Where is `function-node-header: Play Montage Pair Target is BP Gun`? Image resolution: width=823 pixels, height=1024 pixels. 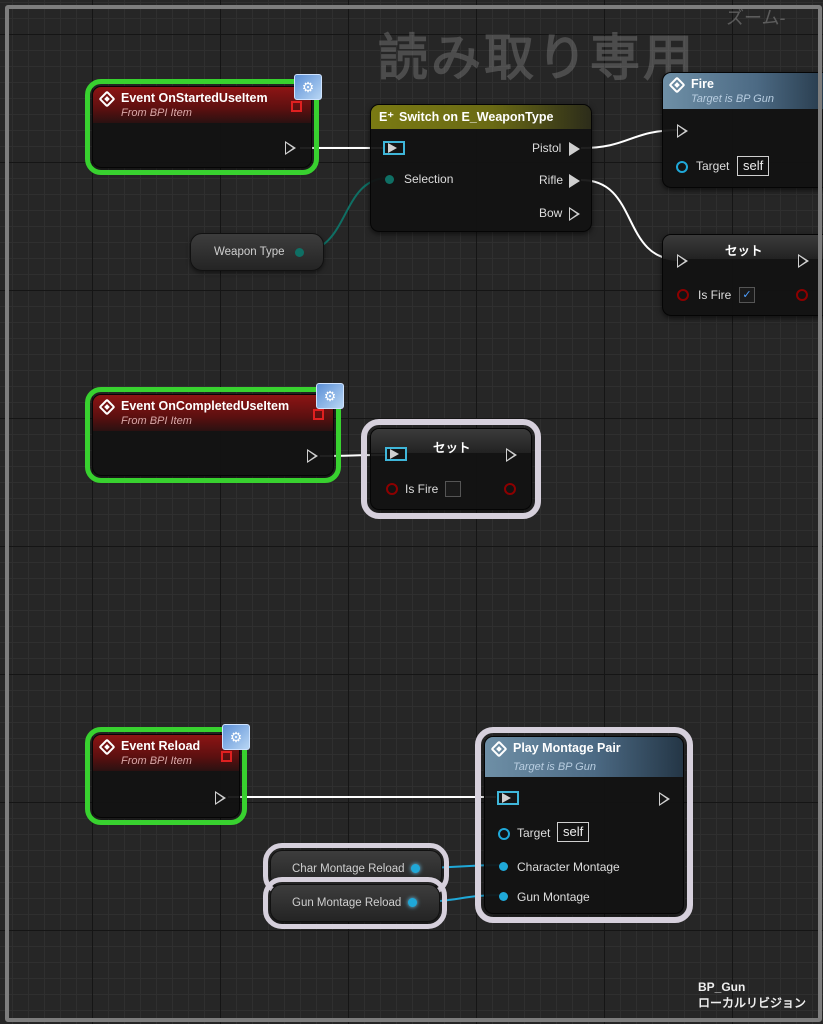 function-node-header: Play Montage Pair Target is BP Gun is located at coordinates (584, 757).